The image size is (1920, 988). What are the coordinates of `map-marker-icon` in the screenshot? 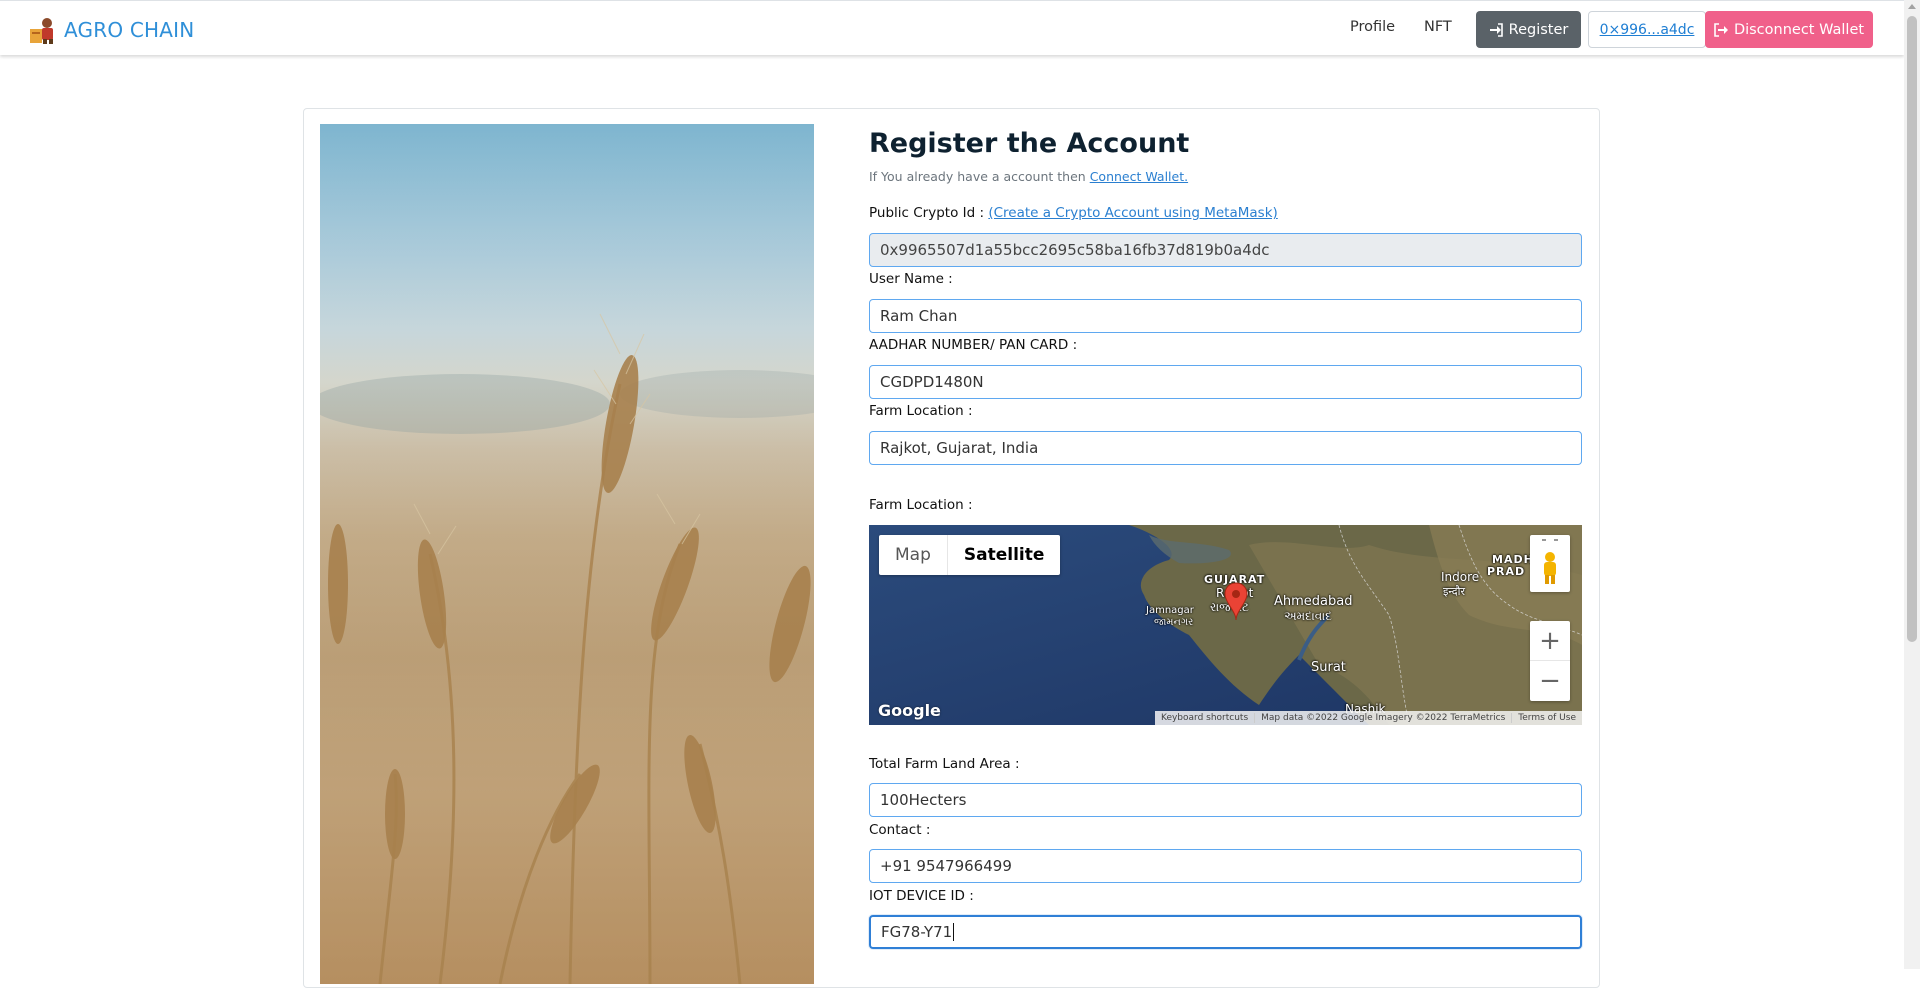 It's located at (1236, 602).